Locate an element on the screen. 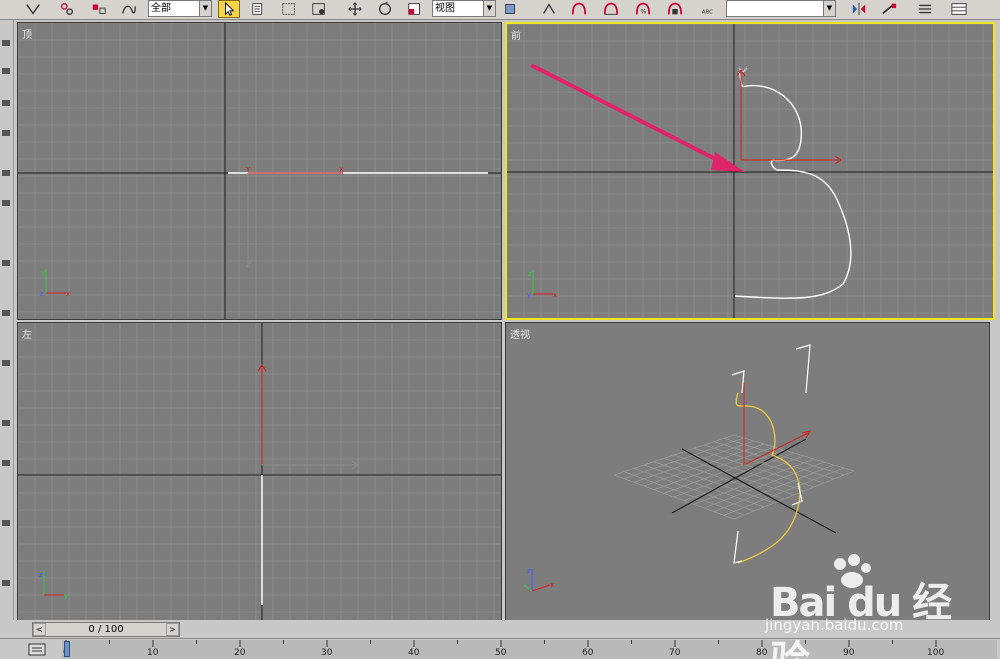  timeline-tick-label: 30 is located at coordinates (327, 653).